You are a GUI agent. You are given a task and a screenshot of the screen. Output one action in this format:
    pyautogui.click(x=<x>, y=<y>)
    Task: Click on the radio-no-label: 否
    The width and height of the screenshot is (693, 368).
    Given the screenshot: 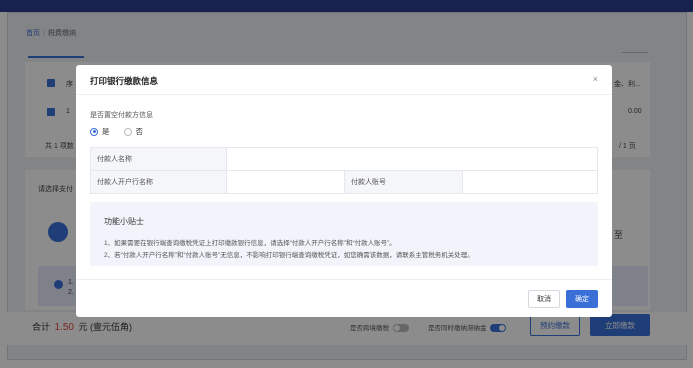 What is the action you would take?
    pyautogui.click(x=139, y=131)
    